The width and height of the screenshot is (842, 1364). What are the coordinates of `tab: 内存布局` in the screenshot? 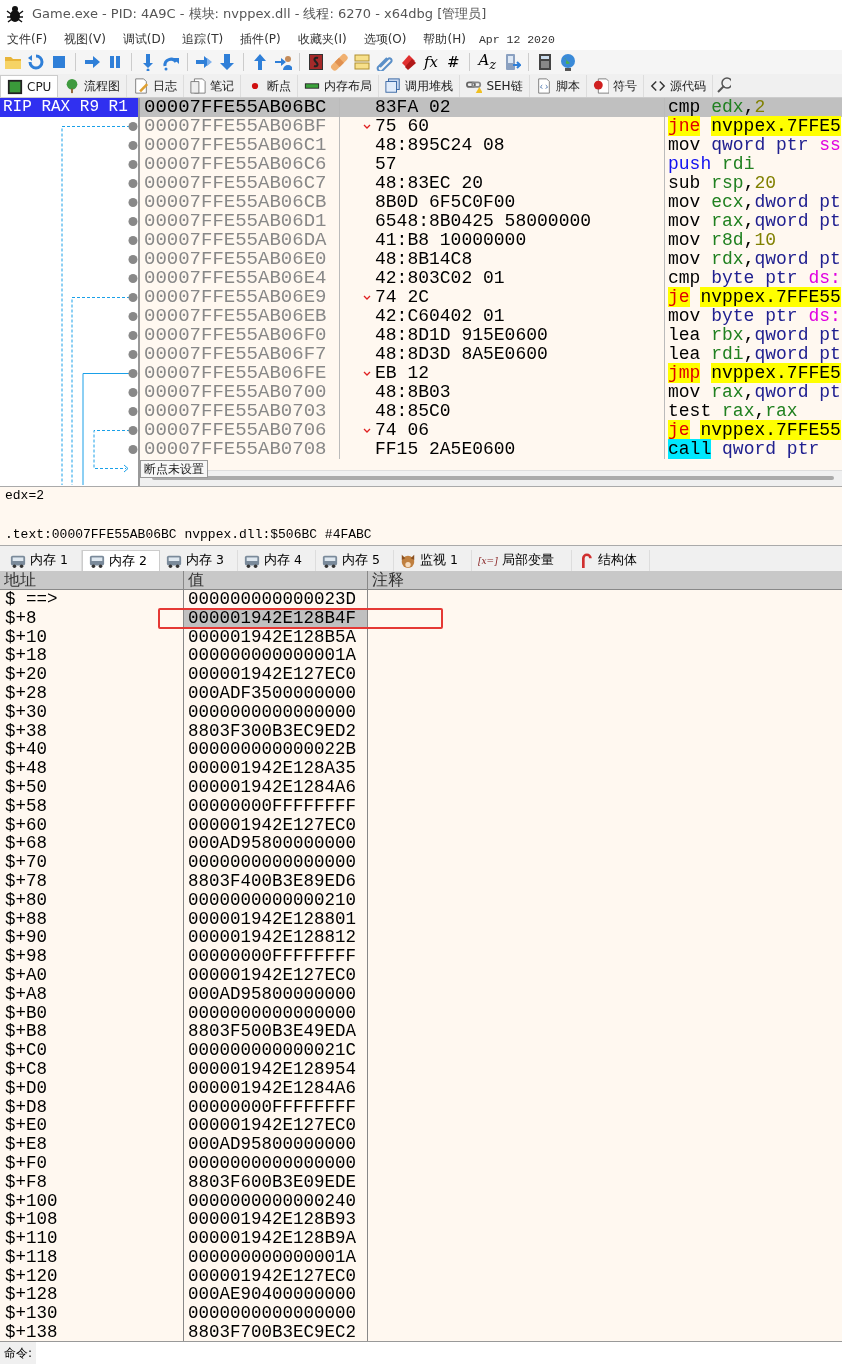 It's located at (339, 86).